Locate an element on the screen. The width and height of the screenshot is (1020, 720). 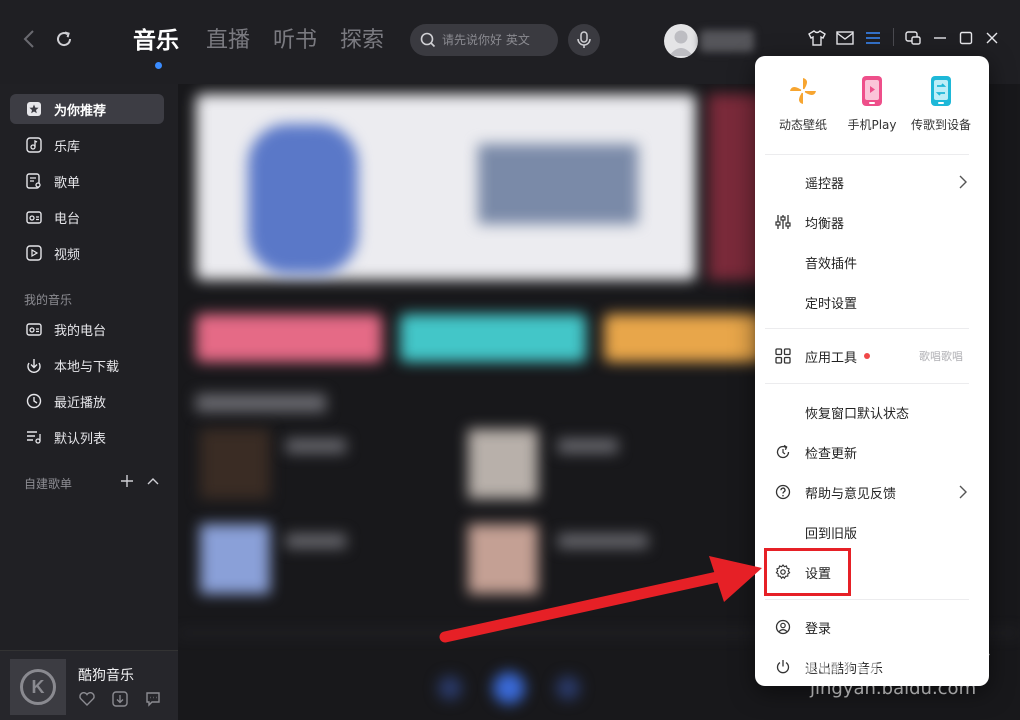
watermark-url: jingyan.baidu.com is located at coordinates (893, 688).